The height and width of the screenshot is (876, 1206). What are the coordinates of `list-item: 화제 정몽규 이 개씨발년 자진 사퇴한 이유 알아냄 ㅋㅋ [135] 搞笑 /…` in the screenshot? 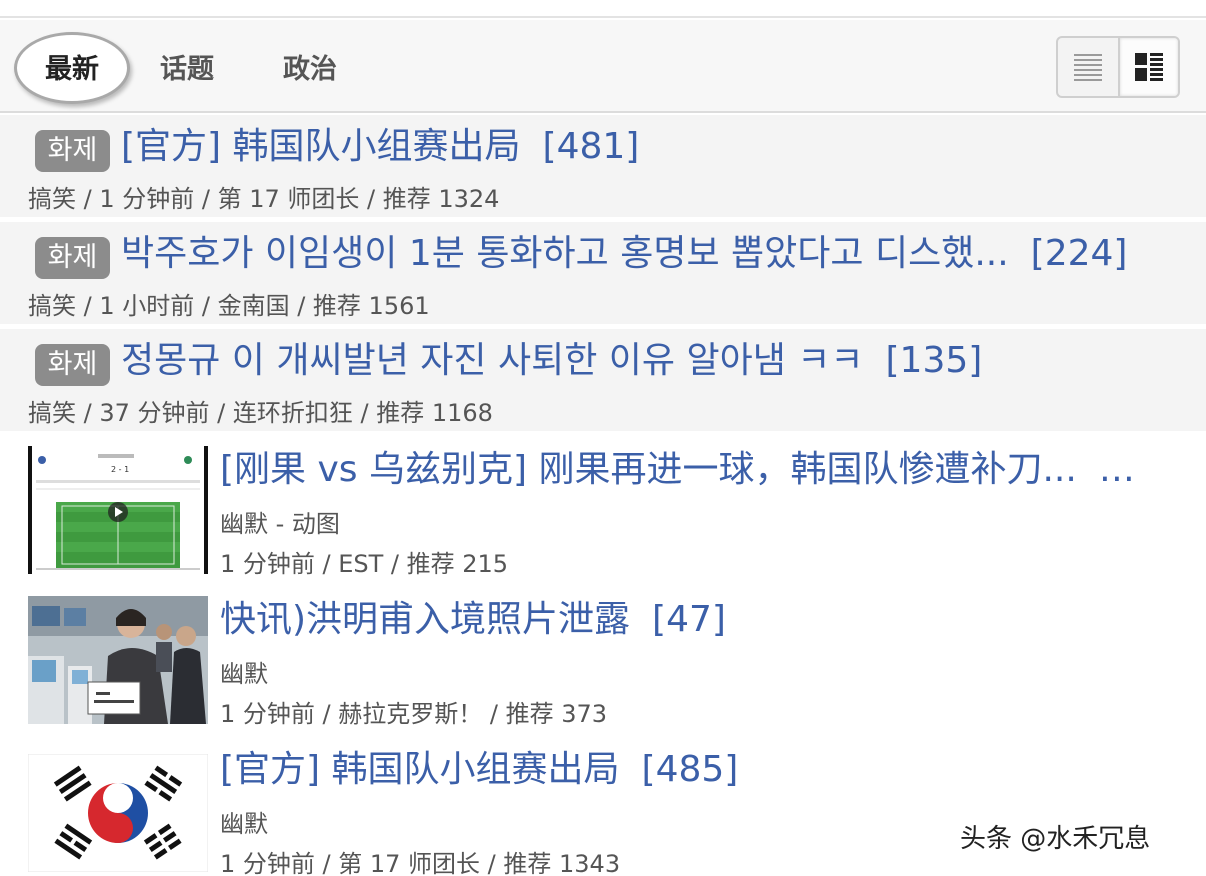 It's located at (603, 380).